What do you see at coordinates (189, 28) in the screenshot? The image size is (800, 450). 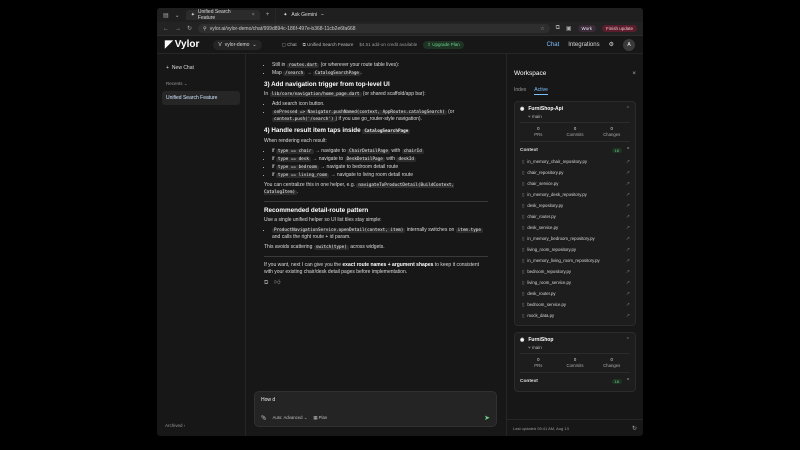 I see `reload-icon: ↻` at bounding box center [189, 28].